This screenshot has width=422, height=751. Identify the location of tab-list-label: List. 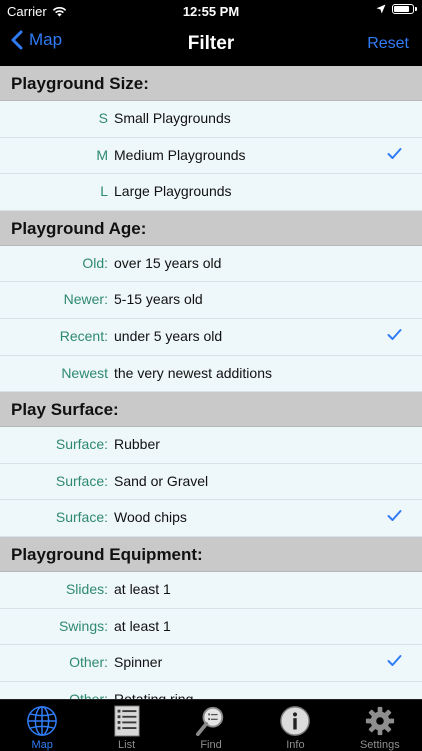
(127, 745).